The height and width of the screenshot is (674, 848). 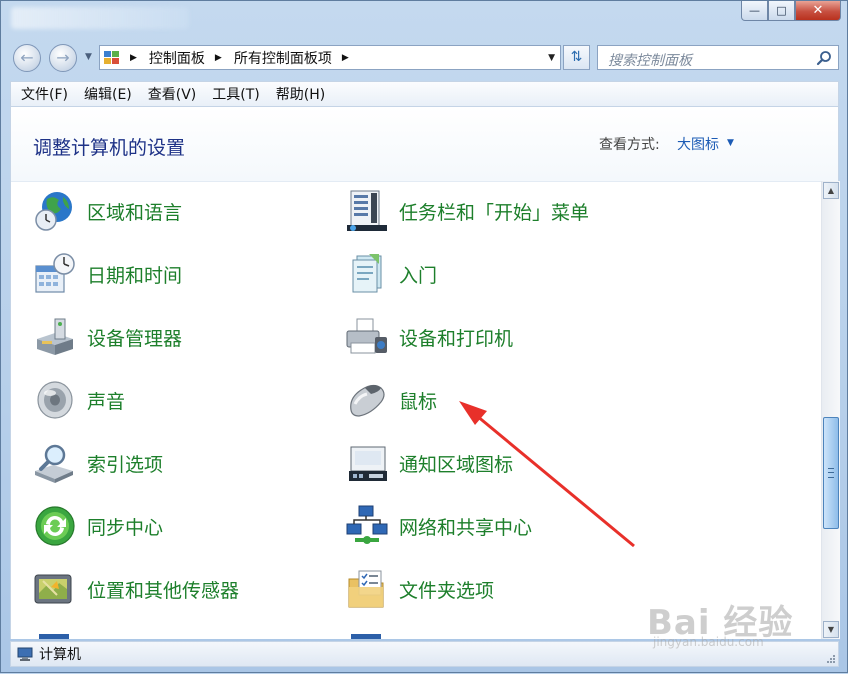 What do you see at coordinates (172, 94) in the screenshot?
I see `menu-view: 查看(V)` at bounding box center [172, 94].